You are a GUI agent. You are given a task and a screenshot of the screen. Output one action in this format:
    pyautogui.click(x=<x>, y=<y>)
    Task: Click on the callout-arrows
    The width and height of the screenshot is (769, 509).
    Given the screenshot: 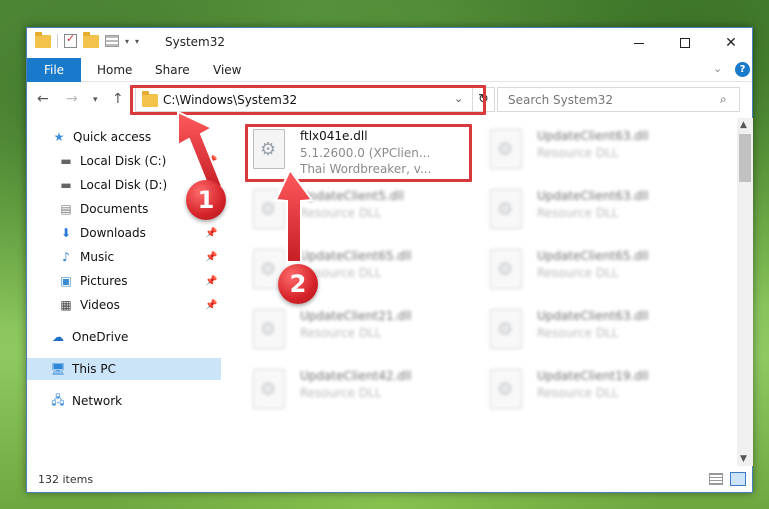 What is the action you would take?
    pyautogui.click(x=245, y=186)
    